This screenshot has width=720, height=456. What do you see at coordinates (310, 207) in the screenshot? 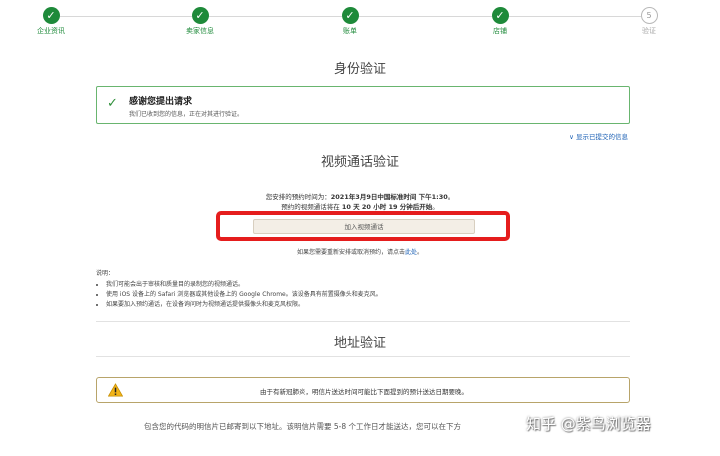
I see `countdown-prefix: 预约的视频通话将在` at bounding box center [310, 207].